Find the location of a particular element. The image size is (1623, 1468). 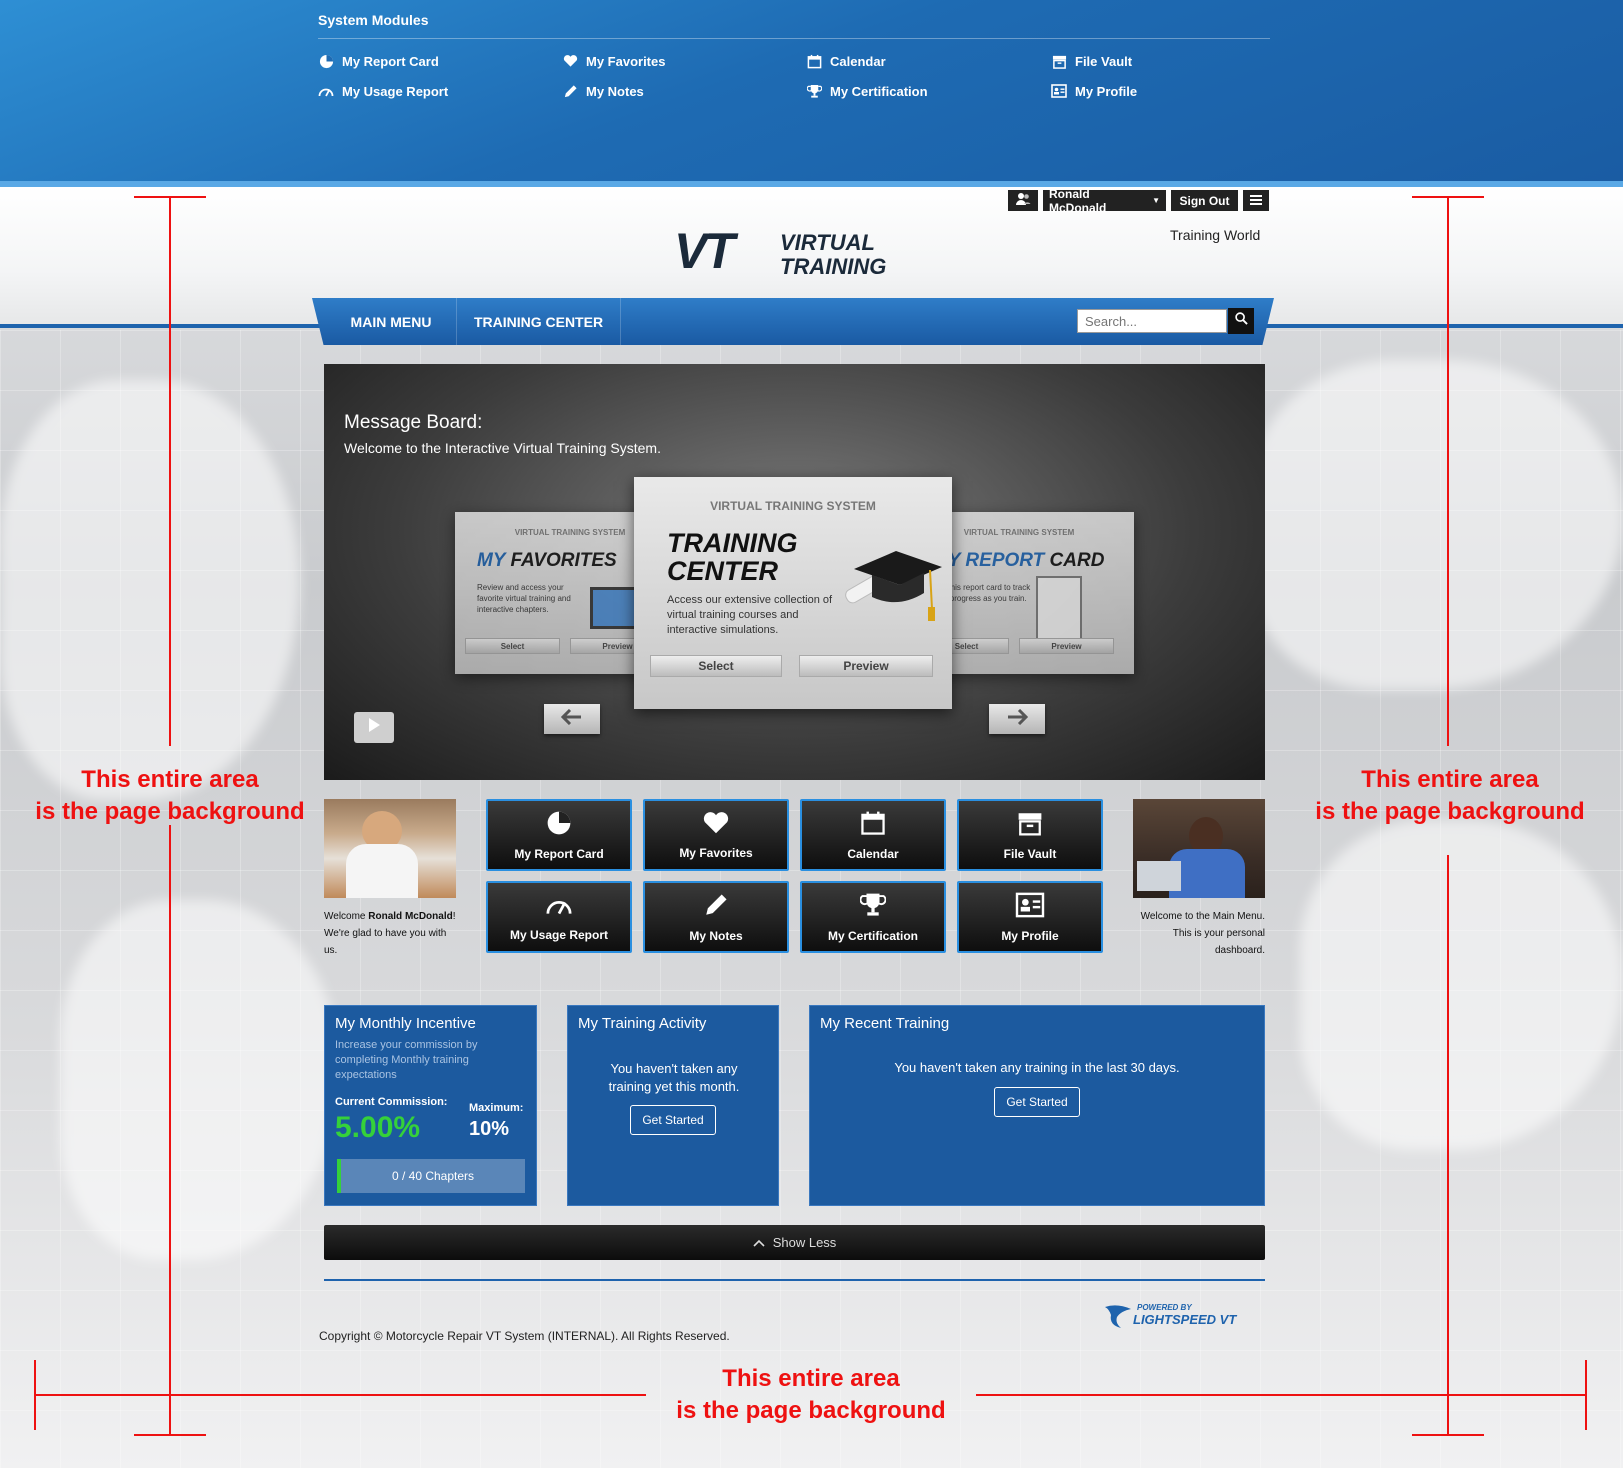

hamburger-icon is located at coordinates (1256, 201).